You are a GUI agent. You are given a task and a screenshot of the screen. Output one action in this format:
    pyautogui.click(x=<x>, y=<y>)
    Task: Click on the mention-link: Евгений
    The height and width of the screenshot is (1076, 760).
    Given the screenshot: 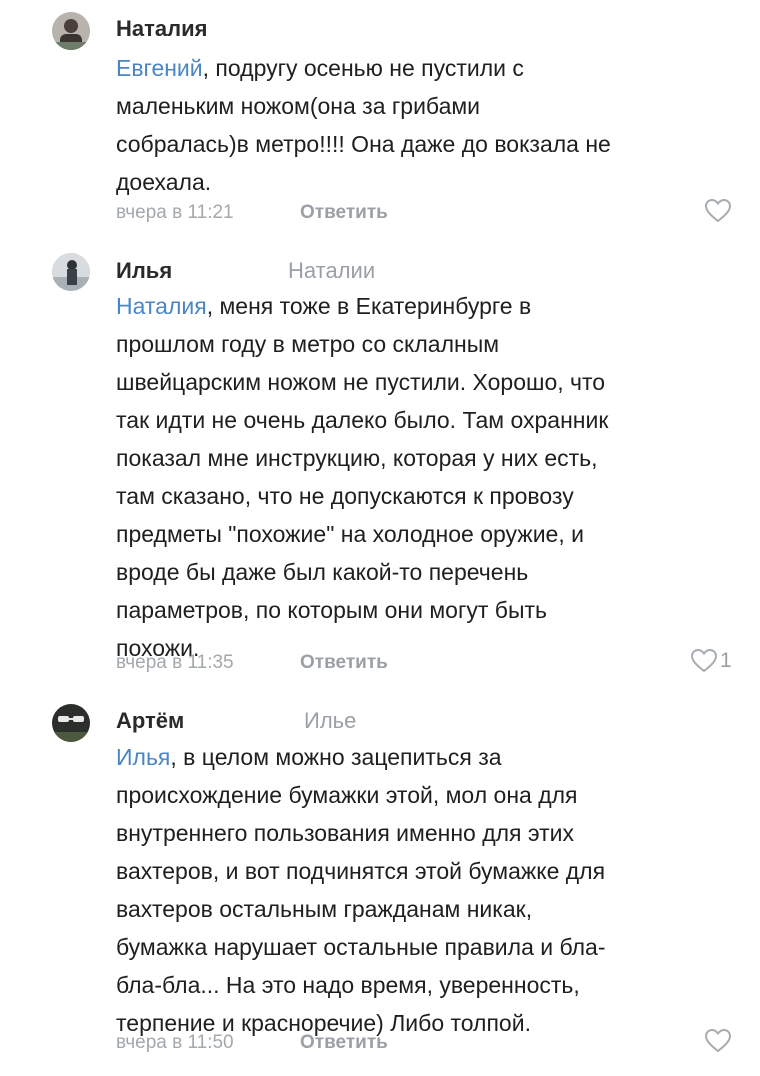 What is the action you would take?
    pyautogui.click(x=159, y=68)
    